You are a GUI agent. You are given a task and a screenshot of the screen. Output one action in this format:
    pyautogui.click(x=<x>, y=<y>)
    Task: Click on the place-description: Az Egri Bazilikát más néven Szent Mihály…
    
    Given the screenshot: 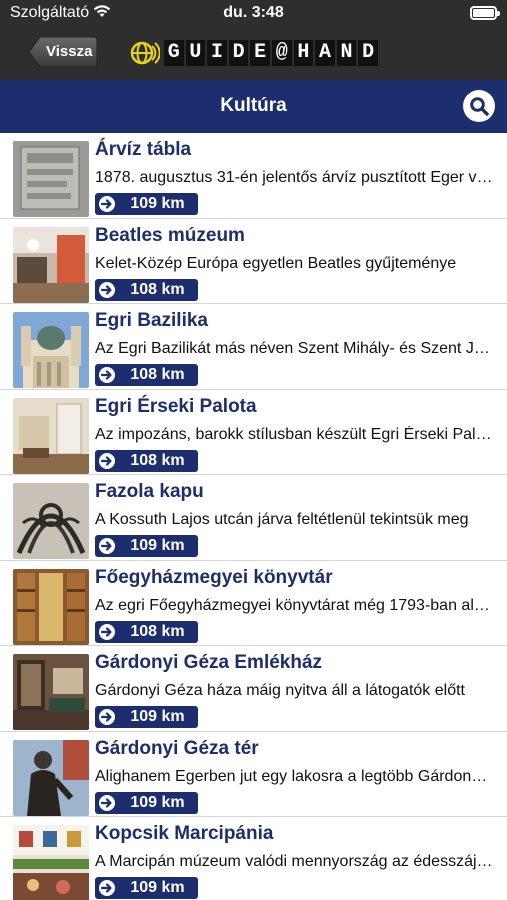 What is the action you would take?
    pyautogui.click(x=295, y=348)
    